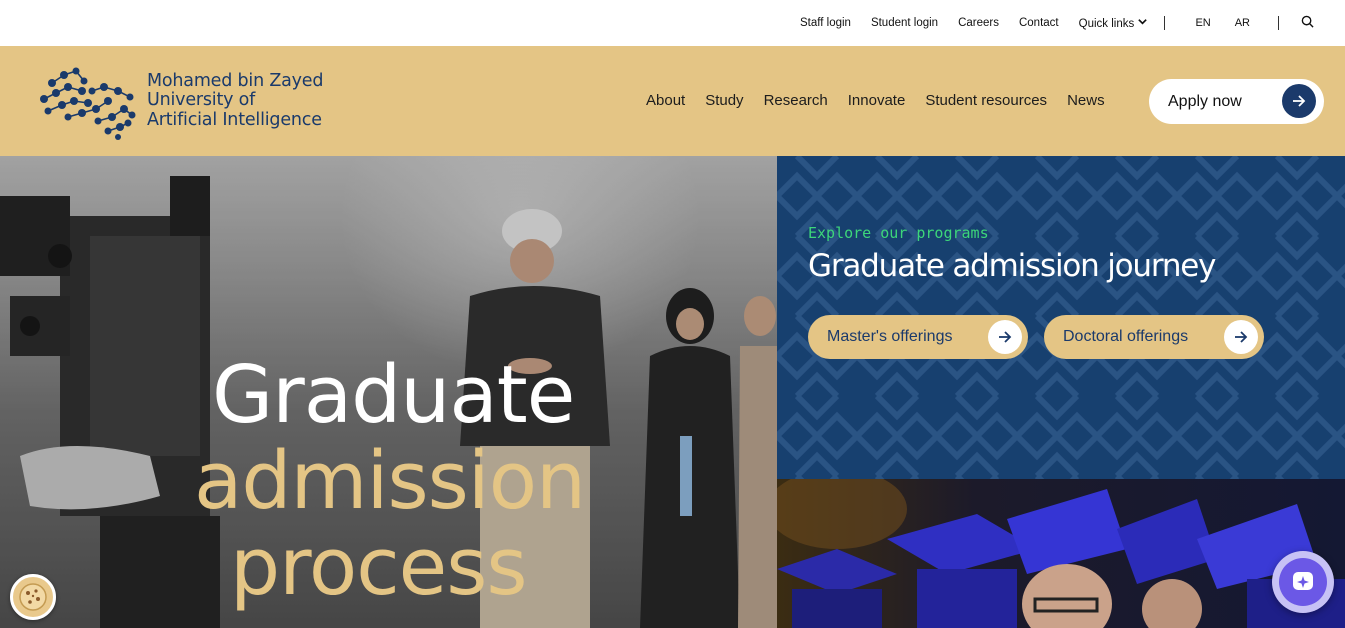 The width and height of the screenshot is (1345, 628). What do you see at coordinates (1126, 336) in the screenshot?
I see `doctoral-offerings-label: Doctoral offerings` at bounding box center [1126, 336].